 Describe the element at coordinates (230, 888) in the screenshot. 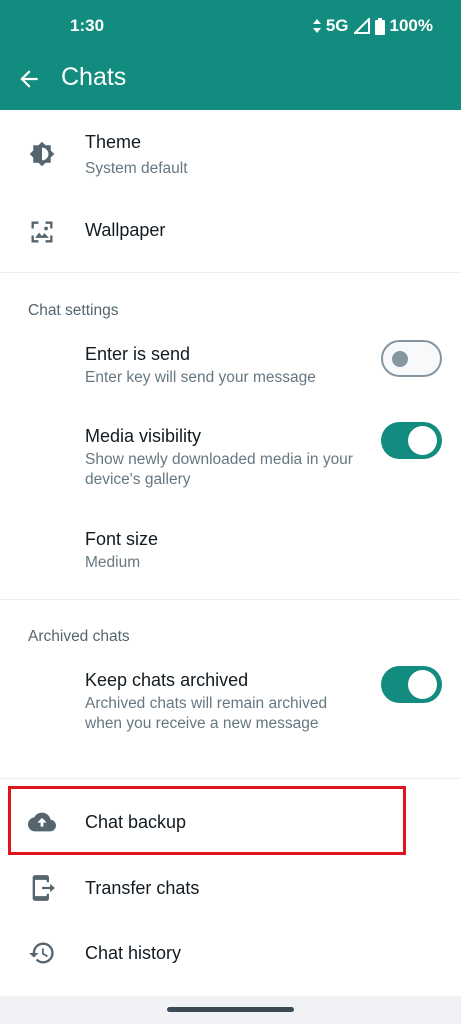

I see `transfer-chats-item: Transfer chats` at that location.